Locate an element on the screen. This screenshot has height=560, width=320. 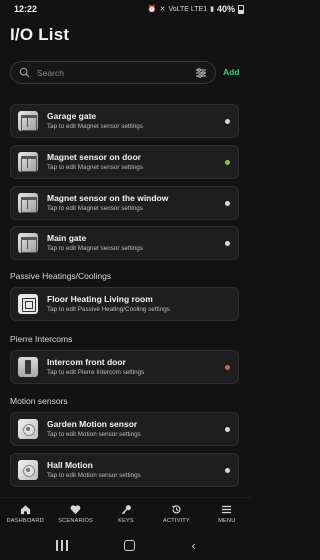
nav-label: SCENARIOS is located at coordinates (75, 520).